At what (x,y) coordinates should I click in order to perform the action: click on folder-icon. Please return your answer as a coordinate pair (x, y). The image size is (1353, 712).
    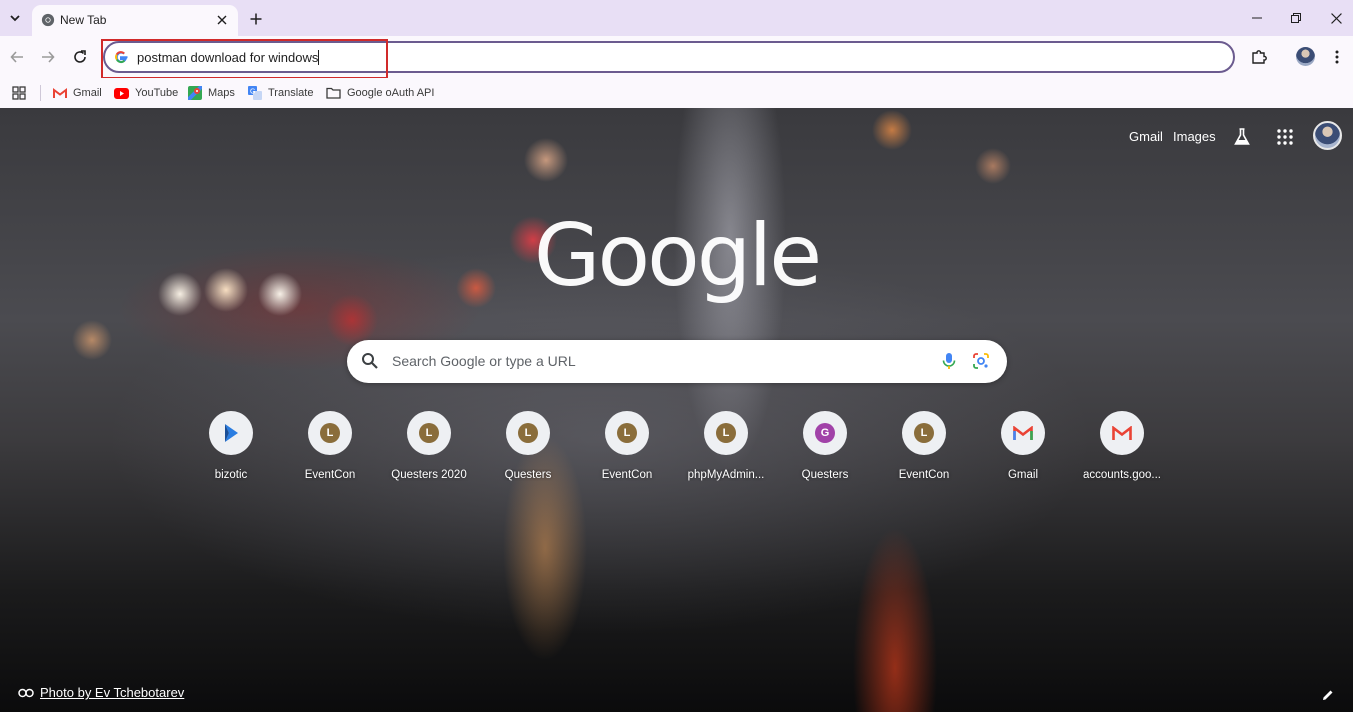
    Looking at the image, I should click on (333, 93).